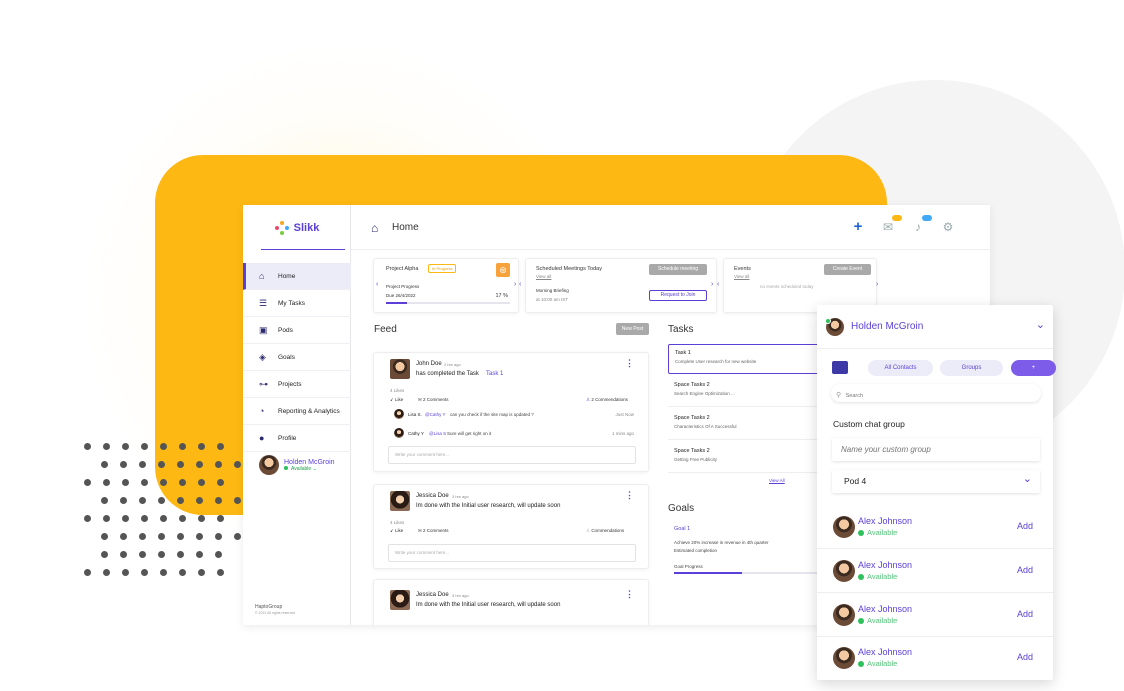 The height and width of the screenshot is (691, 1124). Describe the element at coordinates (297, 357) in the screenshot. I see `sidebar-item-goals: ◈ Goals` at that location.